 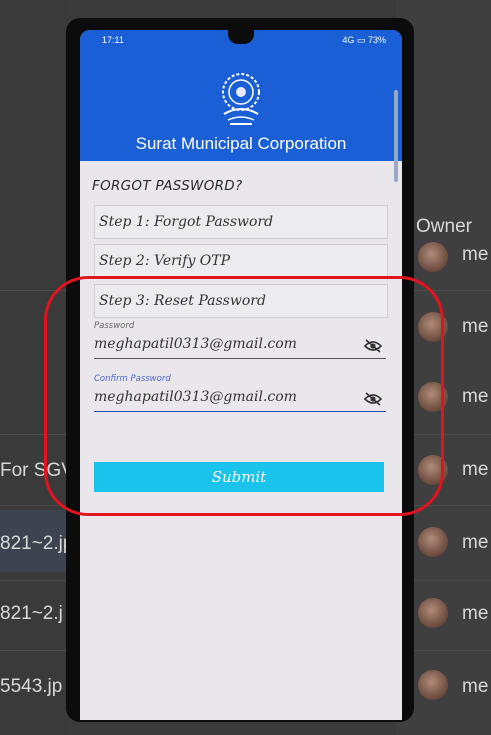 I want to click on step-forgot-password: Step 1: Forgot Password, so click(x=241, y=222).